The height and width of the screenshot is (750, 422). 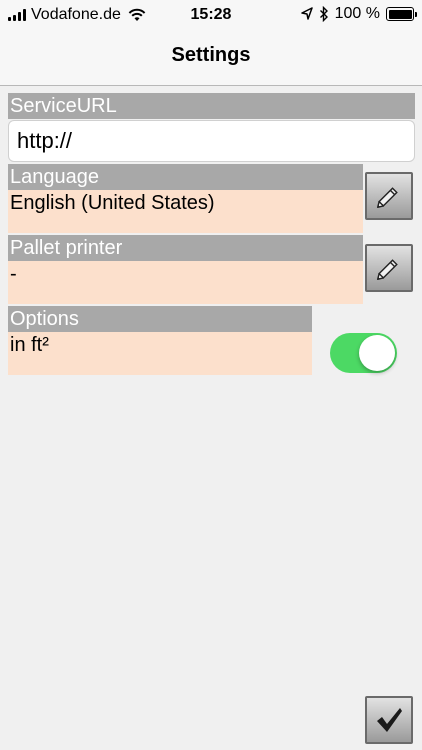 I want to click on battery-icon, so click(x=401, y=14).